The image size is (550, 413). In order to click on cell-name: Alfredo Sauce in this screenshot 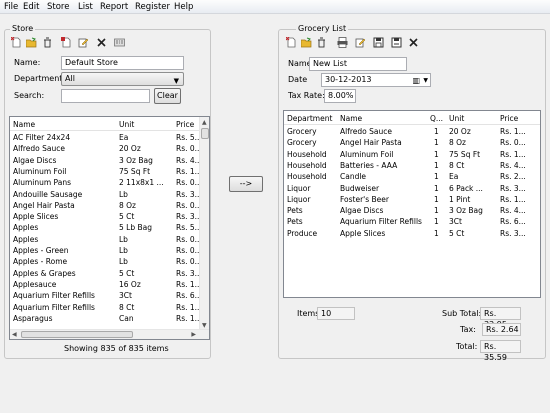, I will do `click(39, 149)`.